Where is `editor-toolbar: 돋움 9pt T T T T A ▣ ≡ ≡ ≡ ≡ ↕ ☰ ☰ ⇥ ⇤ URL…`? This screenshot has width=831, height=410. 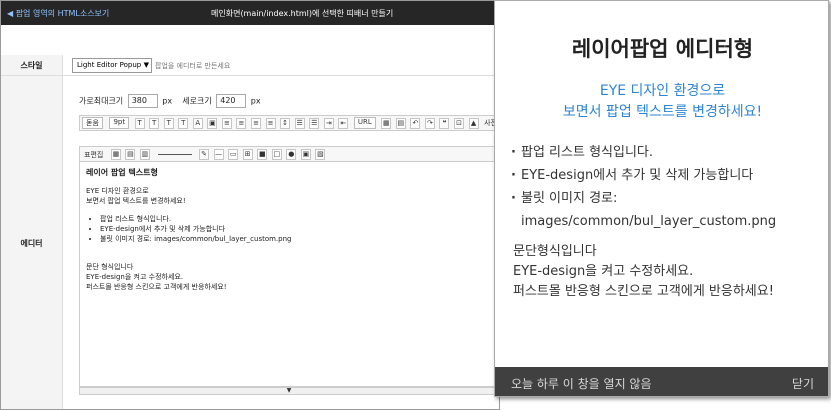
editor-toolbar: 돋움 9pt T T T T A ▣ ≡ ≡ ≡ ≡ ↕ ☰ ☰ ⇥ ⇤ URL… is located at coordinates (289, 123).